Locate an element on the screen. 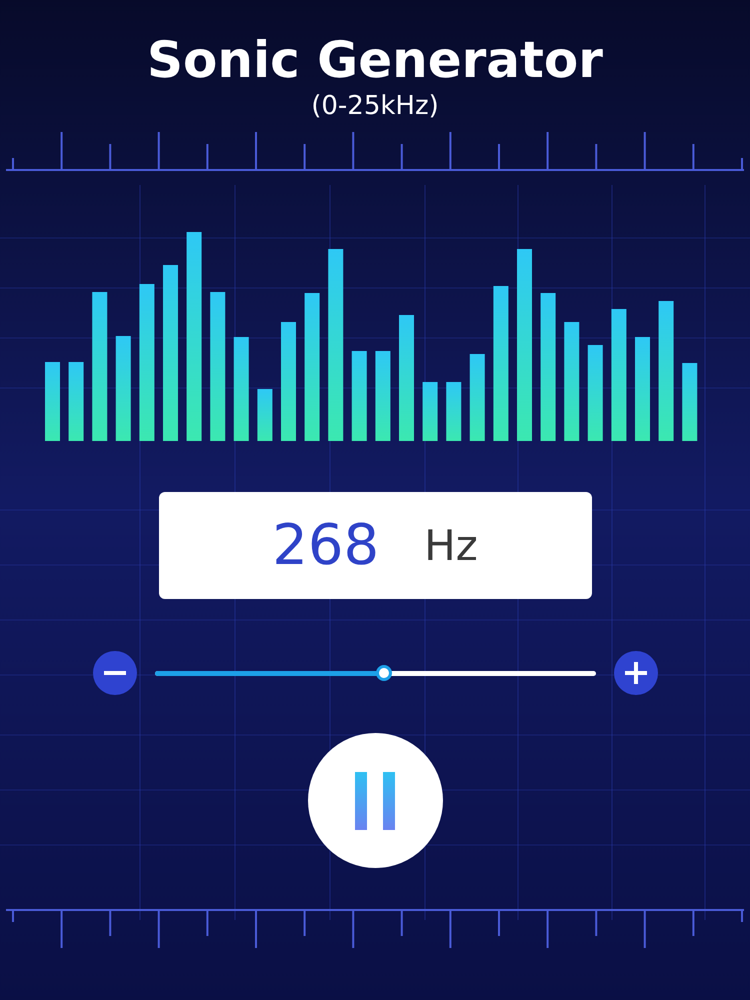  app-title: Sonic Generator is located at coordinates (375, 60).